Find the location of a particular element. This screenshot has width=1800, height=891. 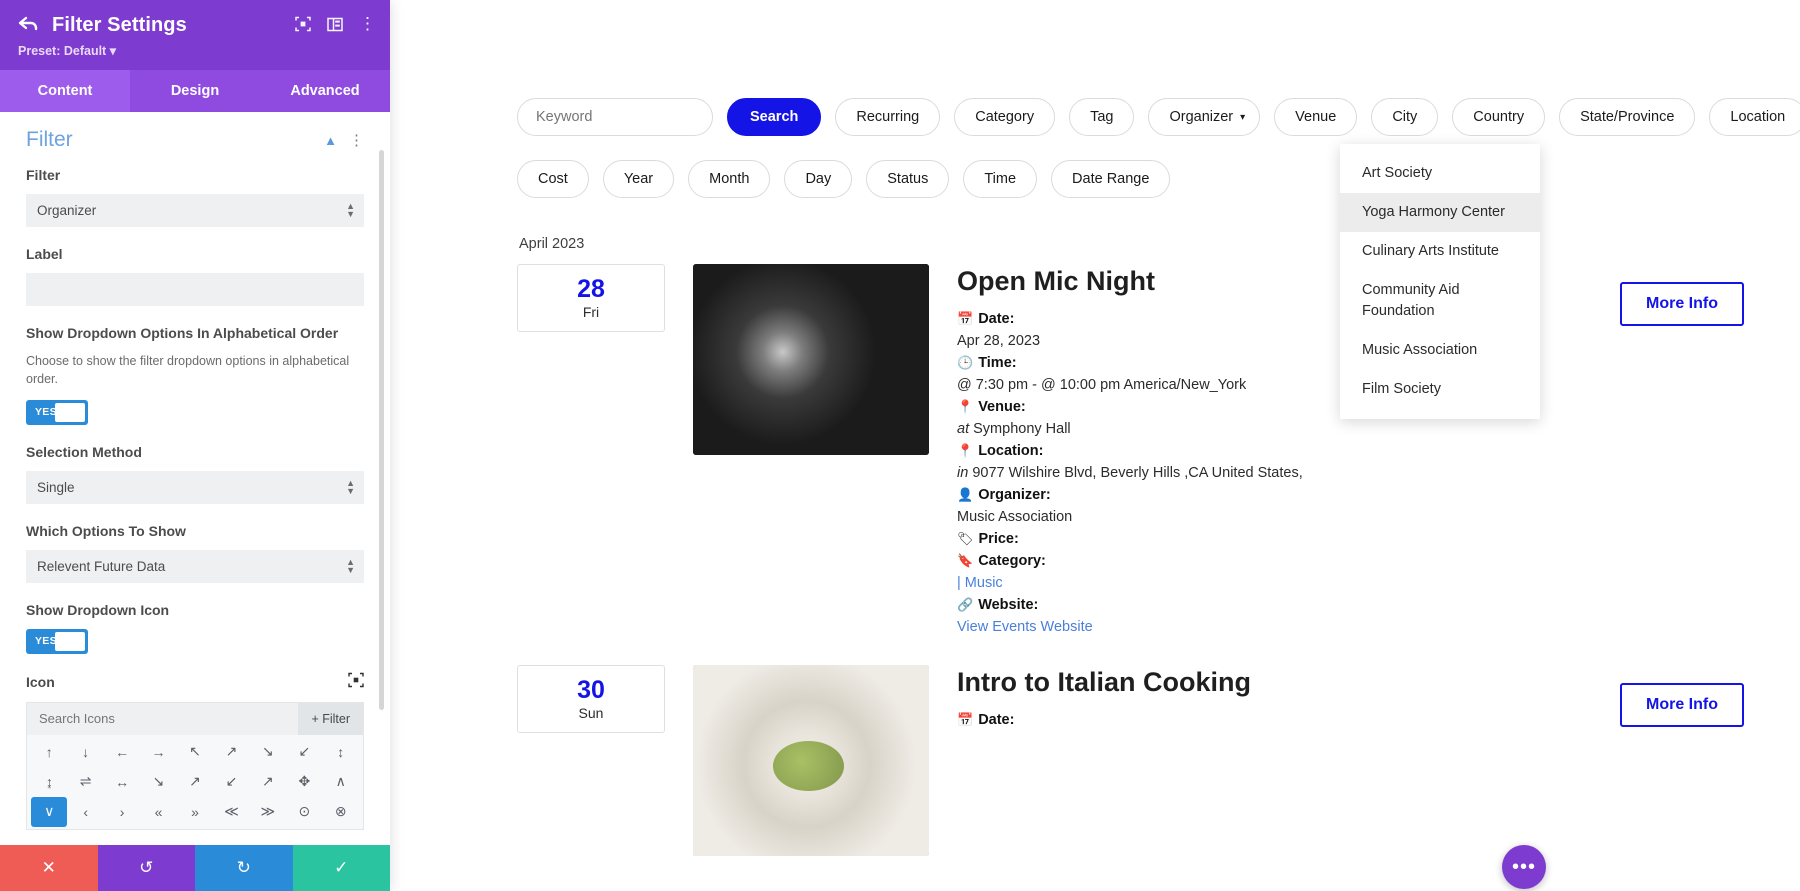

label-input is located at coordinates (195, 289).